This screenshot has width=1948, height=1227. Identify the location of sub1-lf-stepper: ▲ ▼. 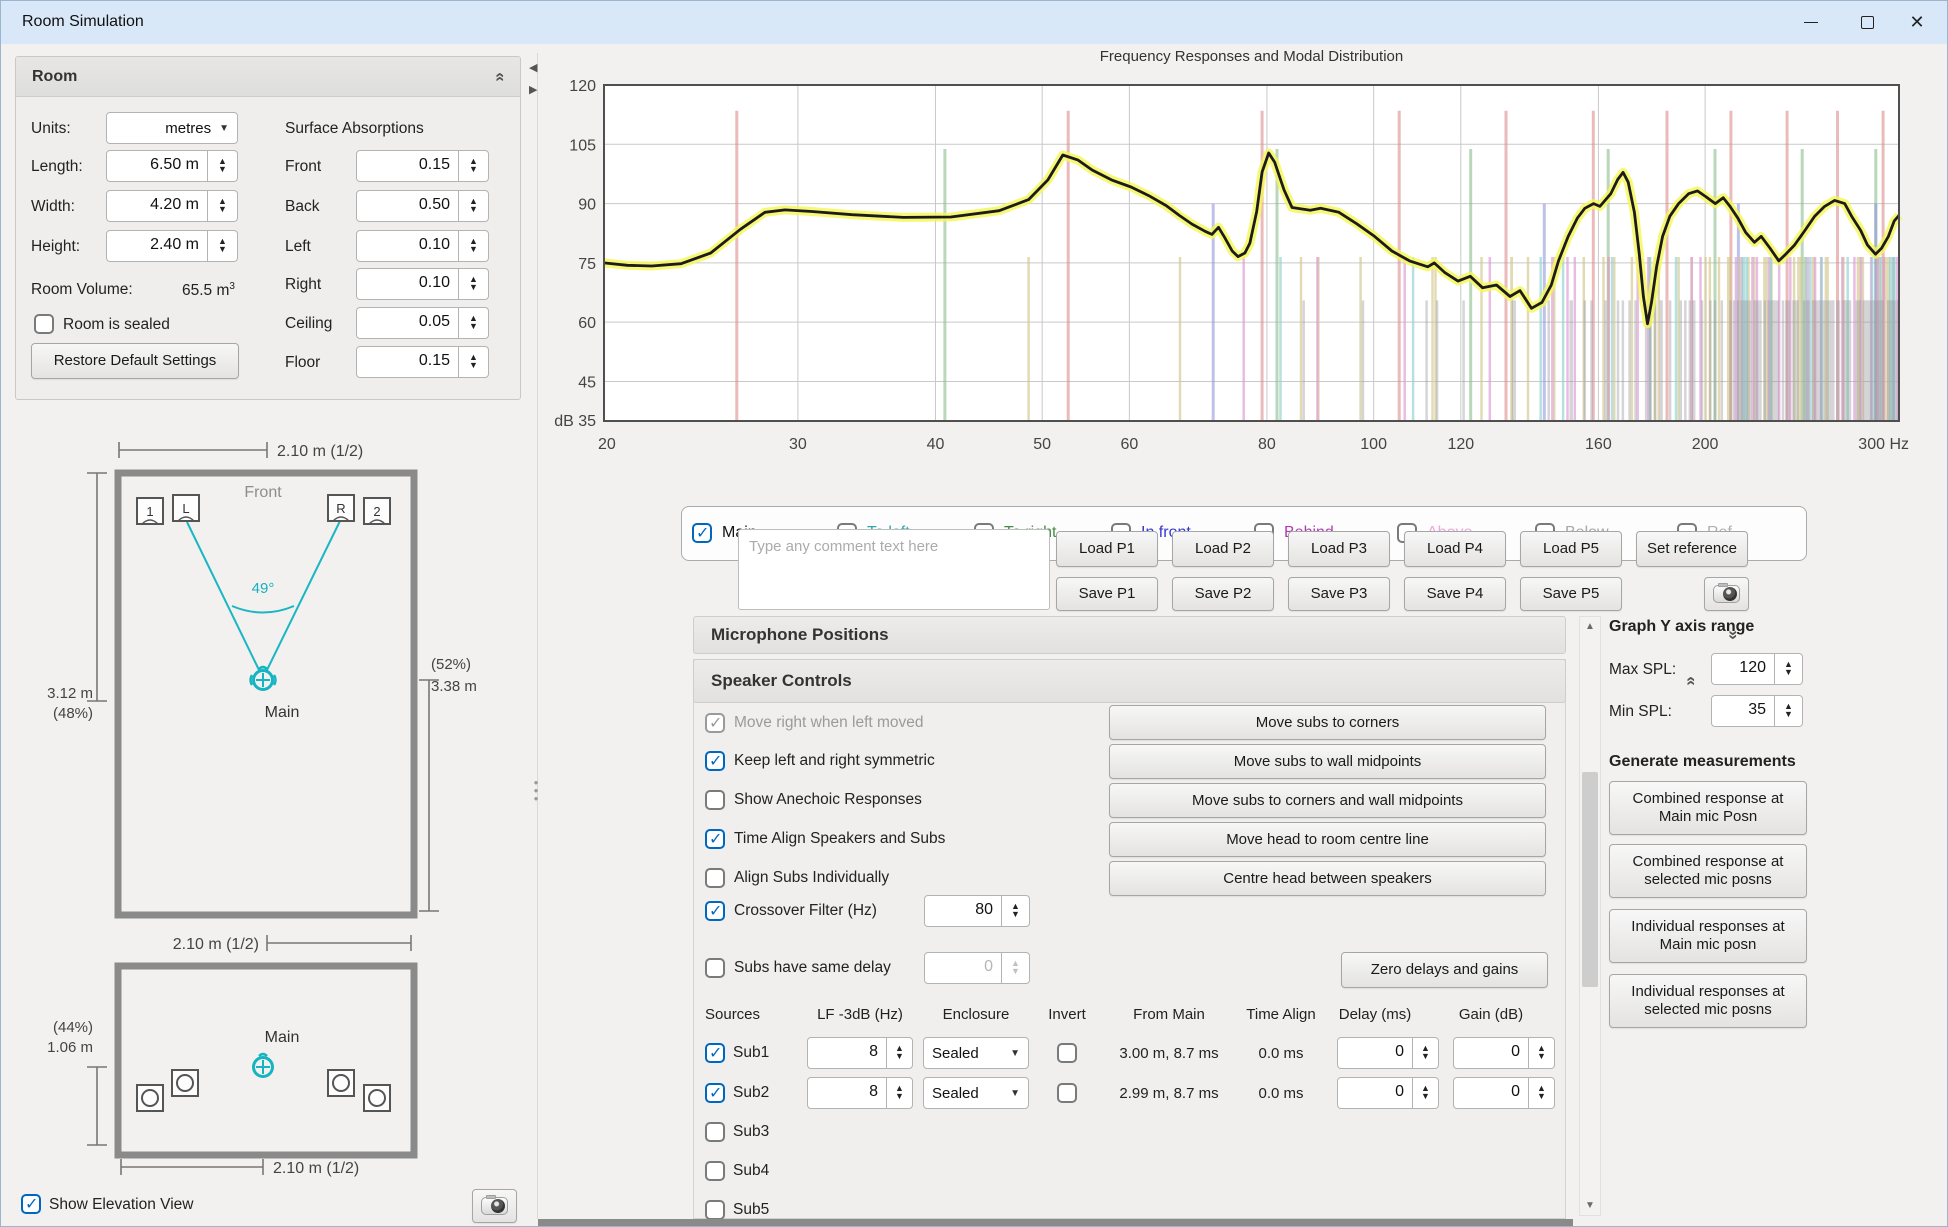
(900, 1053).